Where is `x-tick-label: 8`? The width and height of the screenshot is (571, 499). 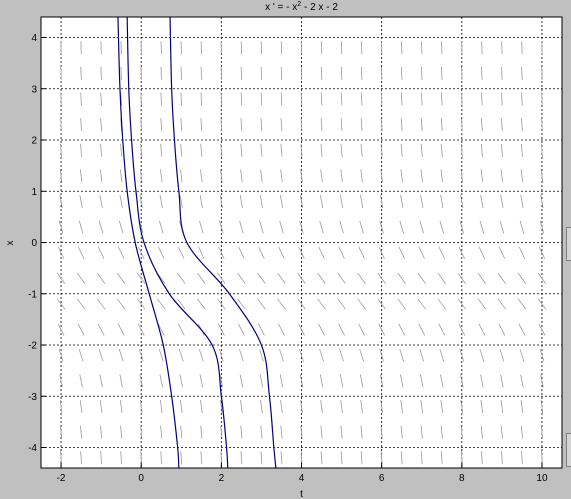
x-tick-label: 8 is located at coordinates (462, 478).